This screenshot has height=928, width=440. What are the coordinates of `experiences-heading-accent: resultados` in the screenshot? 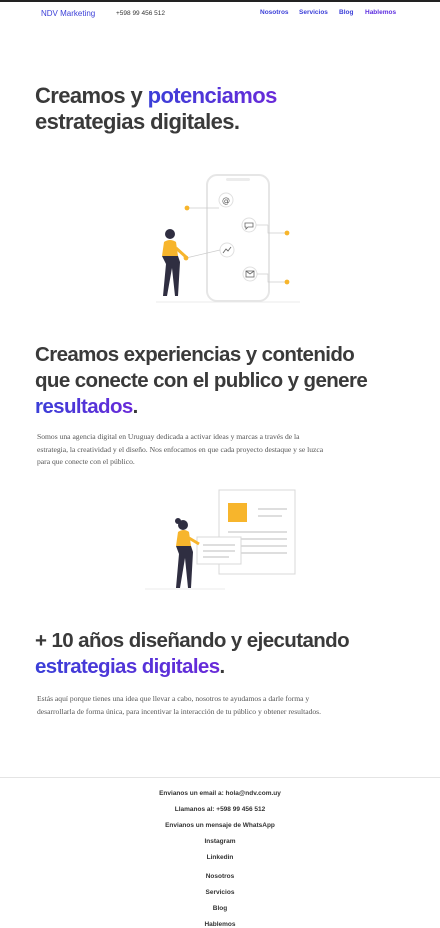 It's located at (84, 406).